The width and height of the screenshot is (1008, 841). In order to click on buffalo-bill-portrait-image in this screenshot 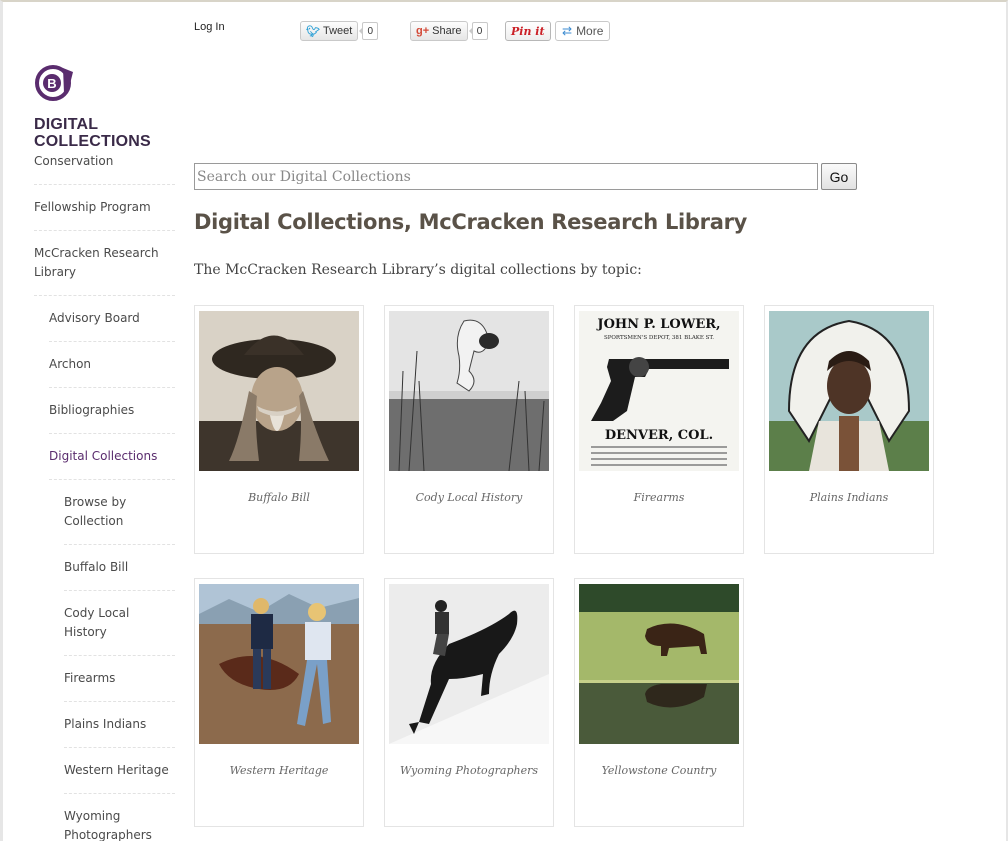, I will do `click(279, 391)`.